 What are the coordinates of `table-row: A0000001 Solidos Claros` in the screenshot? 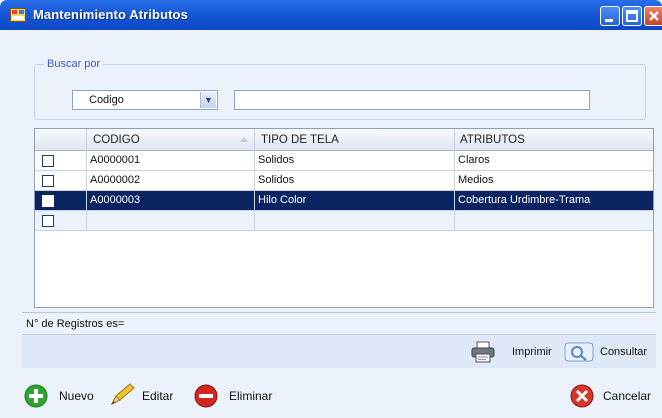 It's located at (344, 161).